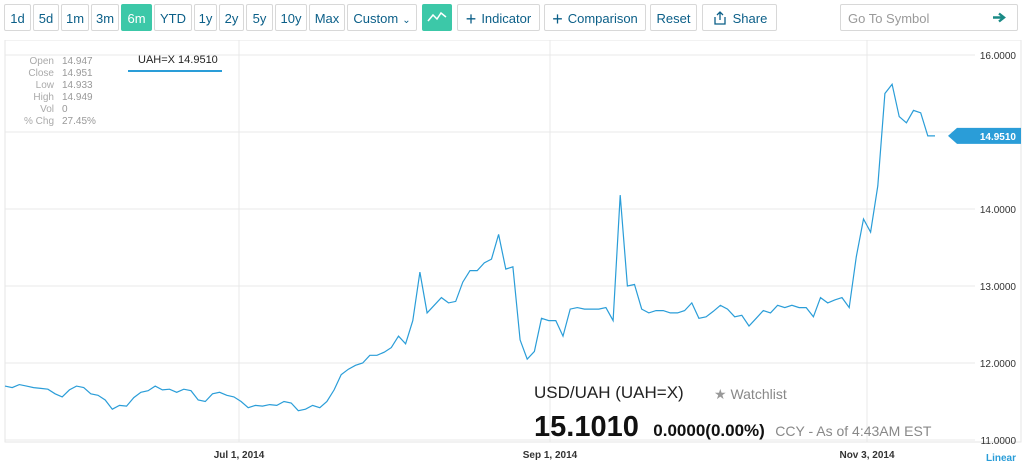 The image size is (1024, 471). What do you see at coordinates (586, 427) in the screenshot?
I see `quote-price: 15.1010` at bounding box center [586, 427].